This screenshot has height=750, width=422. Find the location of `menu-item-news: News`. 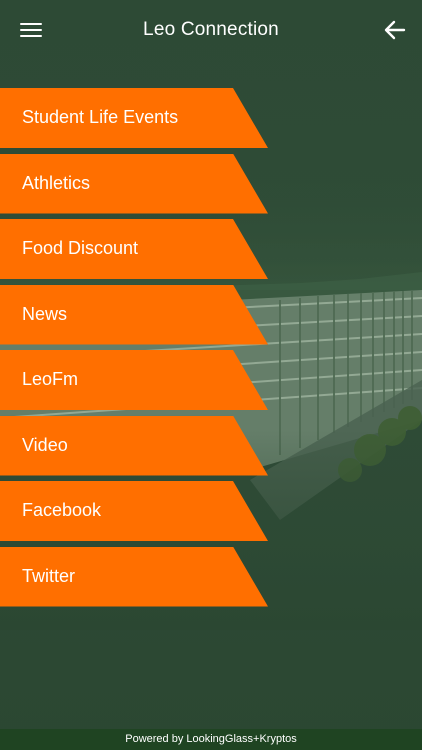

menu-item-news: News is located at coordinates (134, 314).